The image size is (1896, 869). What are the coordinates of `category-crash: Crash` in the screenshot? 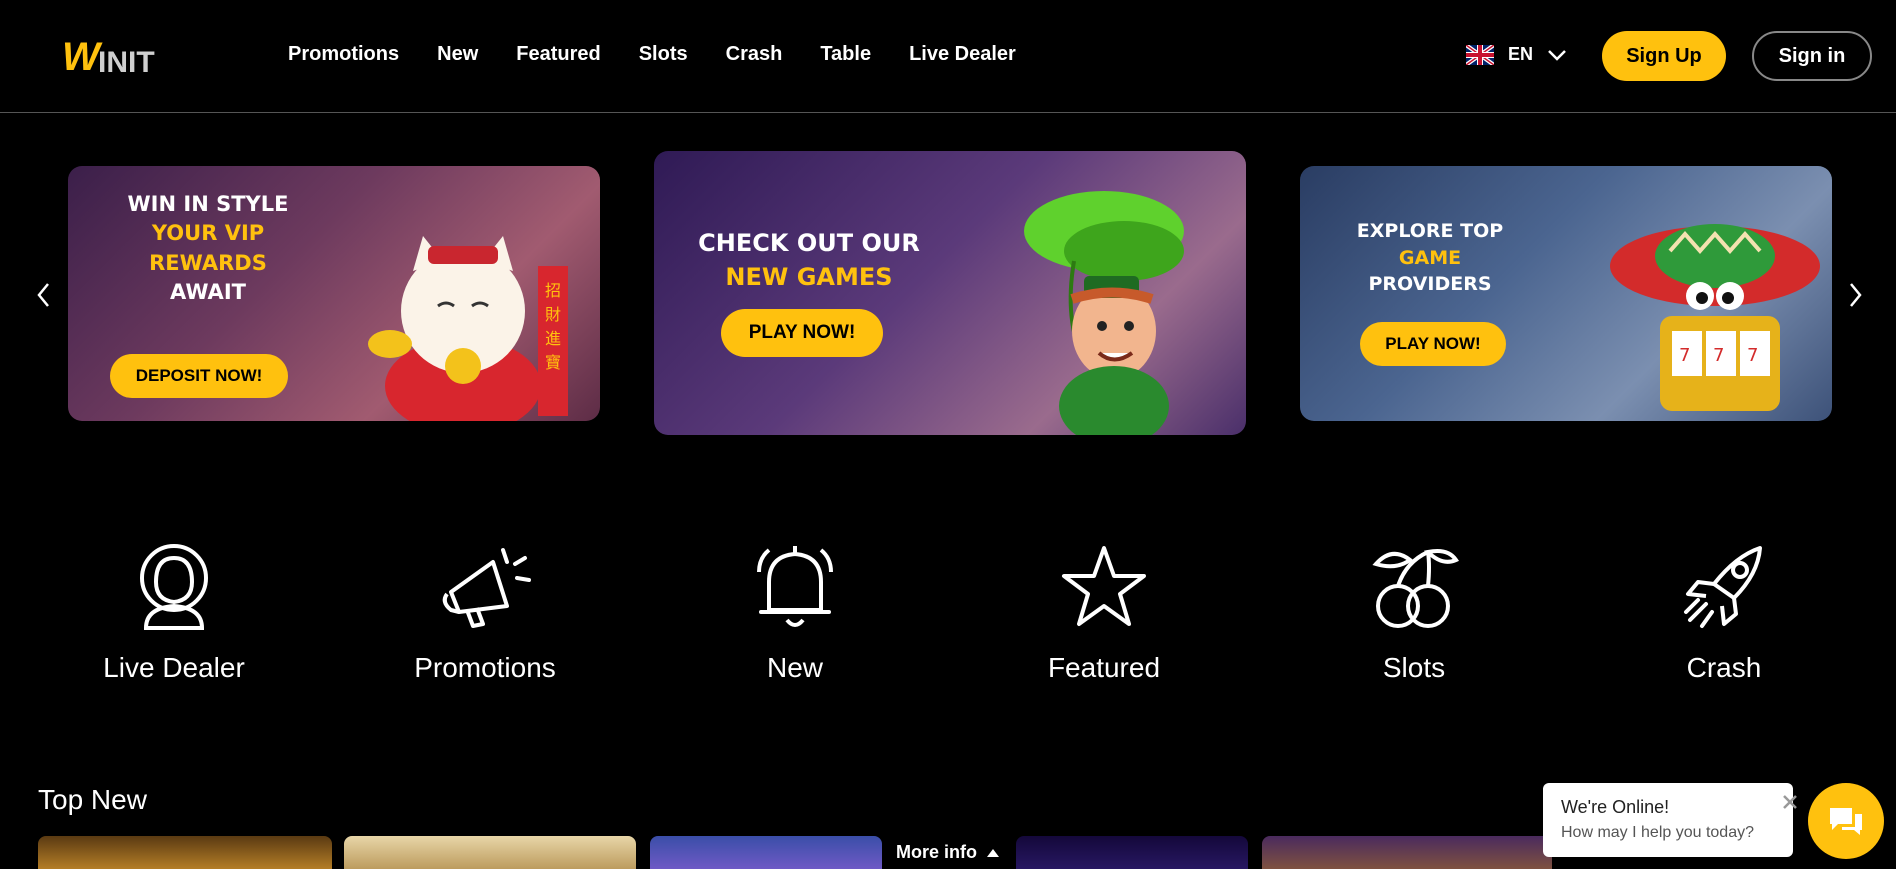 It's located at (1724, 613).